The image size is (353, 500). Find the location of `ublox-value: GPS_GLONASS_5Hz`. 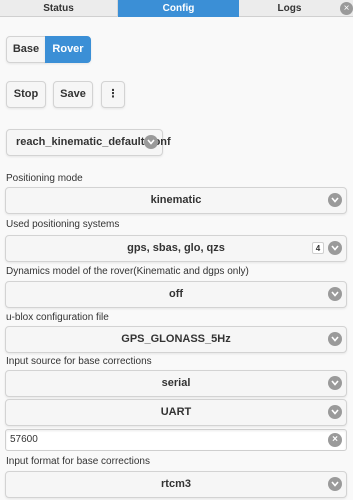

ublox-value: GPS_GLONASS_5Hz is located at coordinates (176, 339).